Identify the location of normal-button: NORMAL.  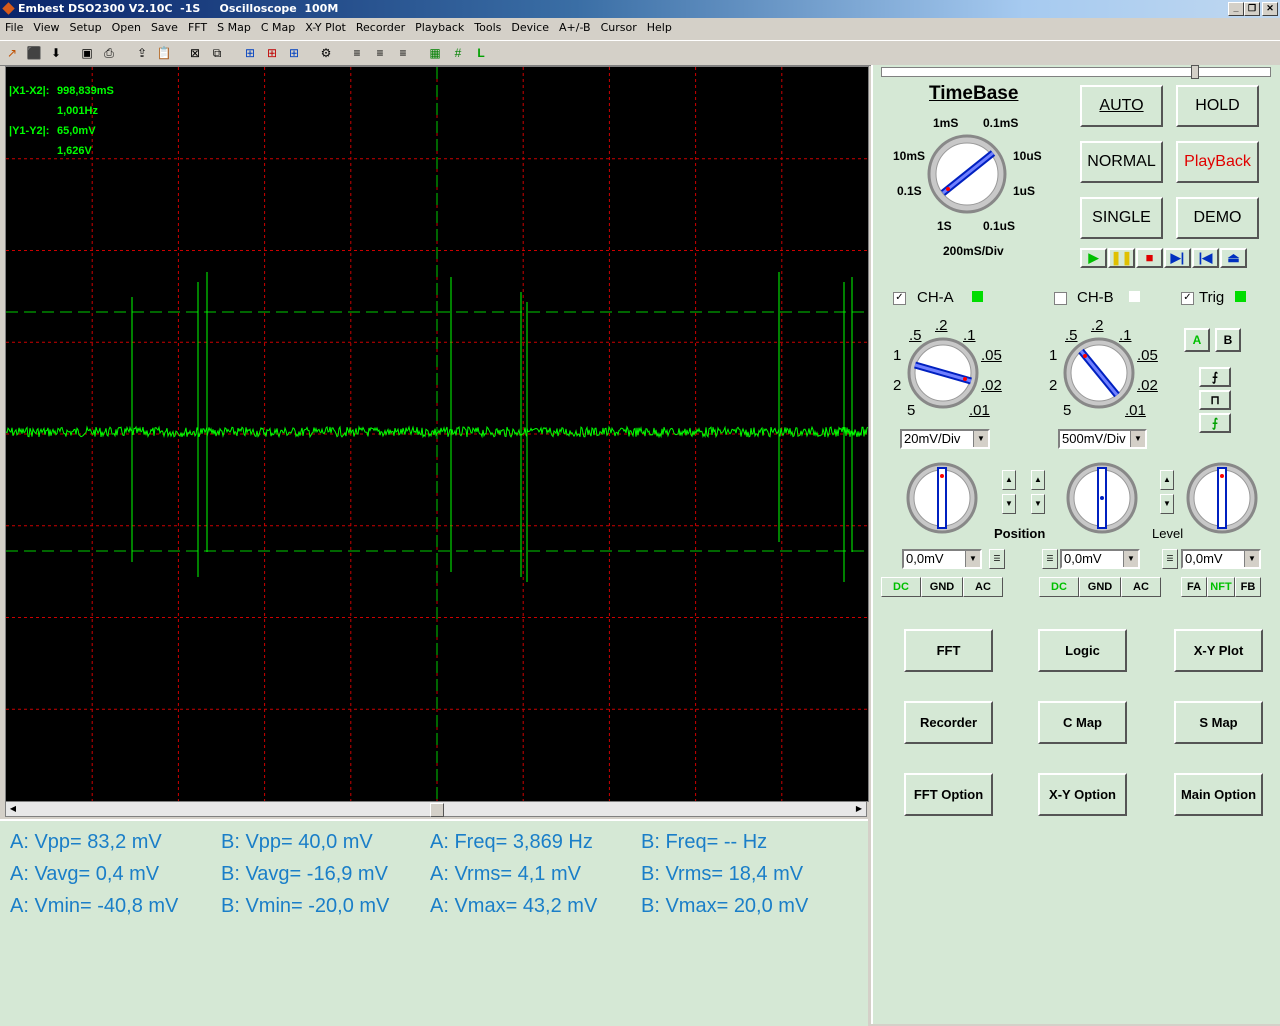
(1121, 162).